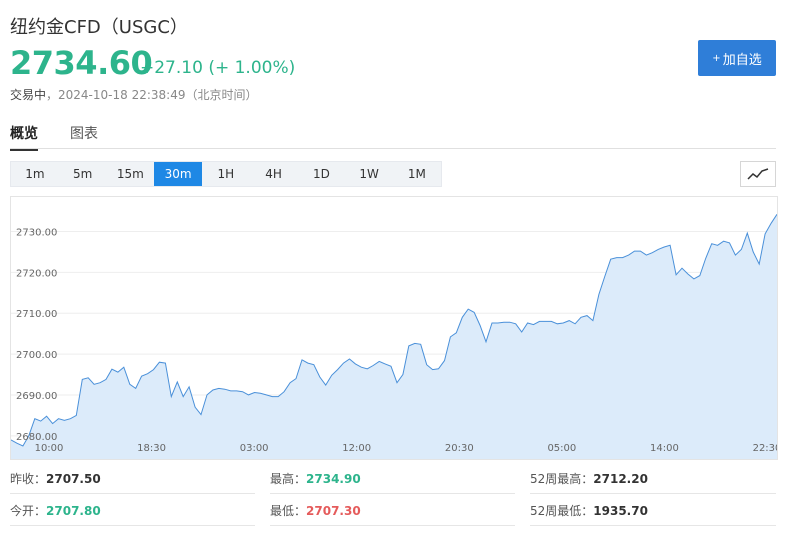 Image resolution: width=800 pixels, height=554 pixels. Describe the element at coordinates (254, 448) in the screenshot. I see `x-tick-label: 03:00` at that location.